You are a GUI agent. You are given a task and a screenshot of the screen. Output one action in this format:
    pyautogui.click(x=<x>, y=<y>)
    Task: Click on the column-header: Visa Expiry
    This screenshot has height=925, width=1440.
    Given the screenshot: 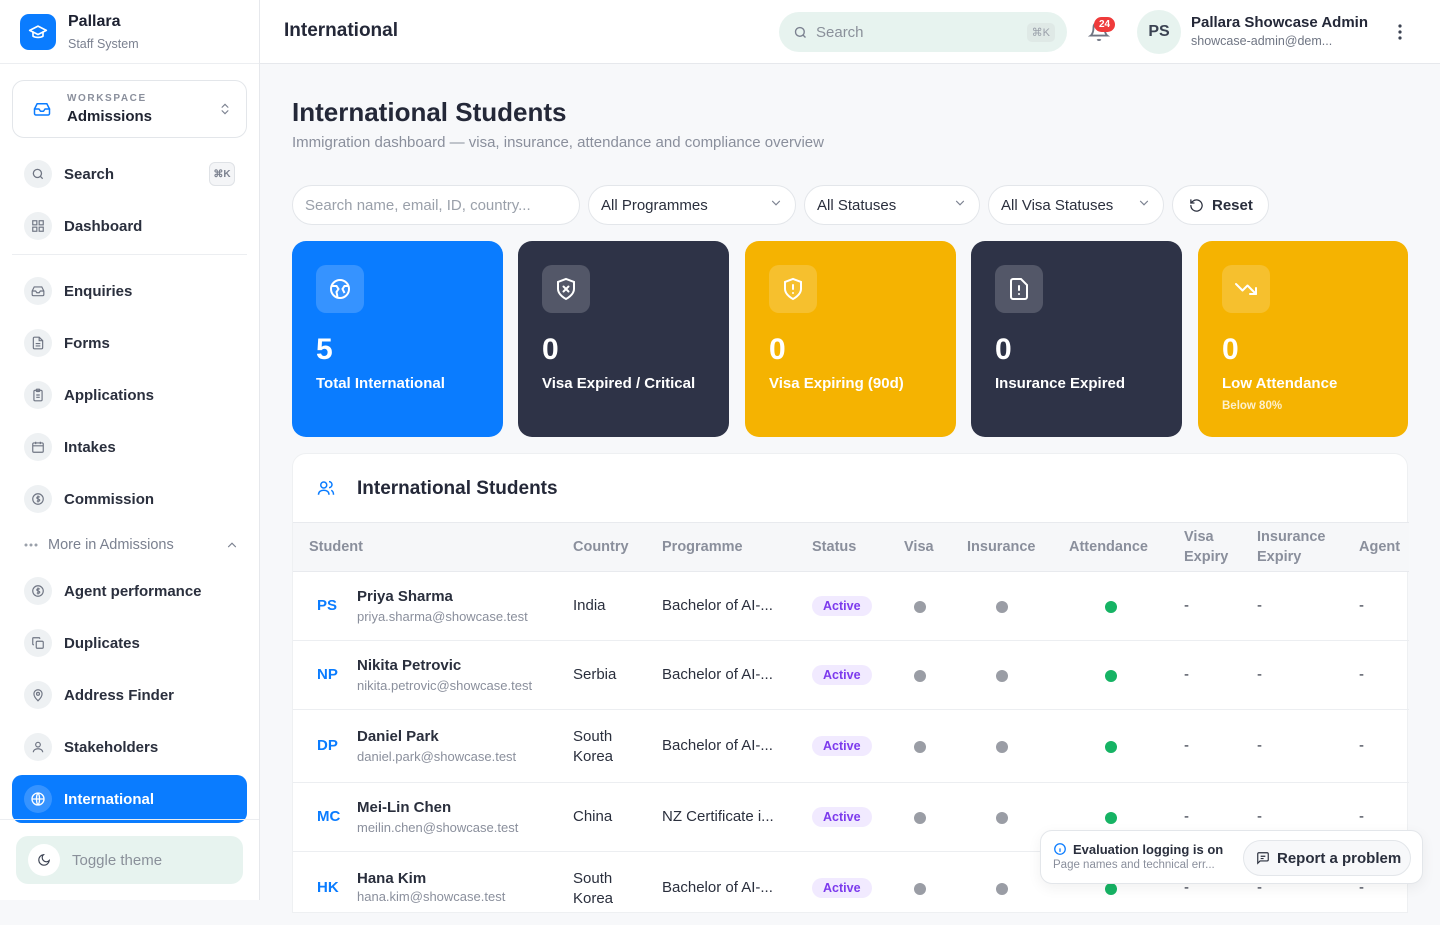 What is the action you would take?
    pyautogui.click(x=1214, y=547)
    